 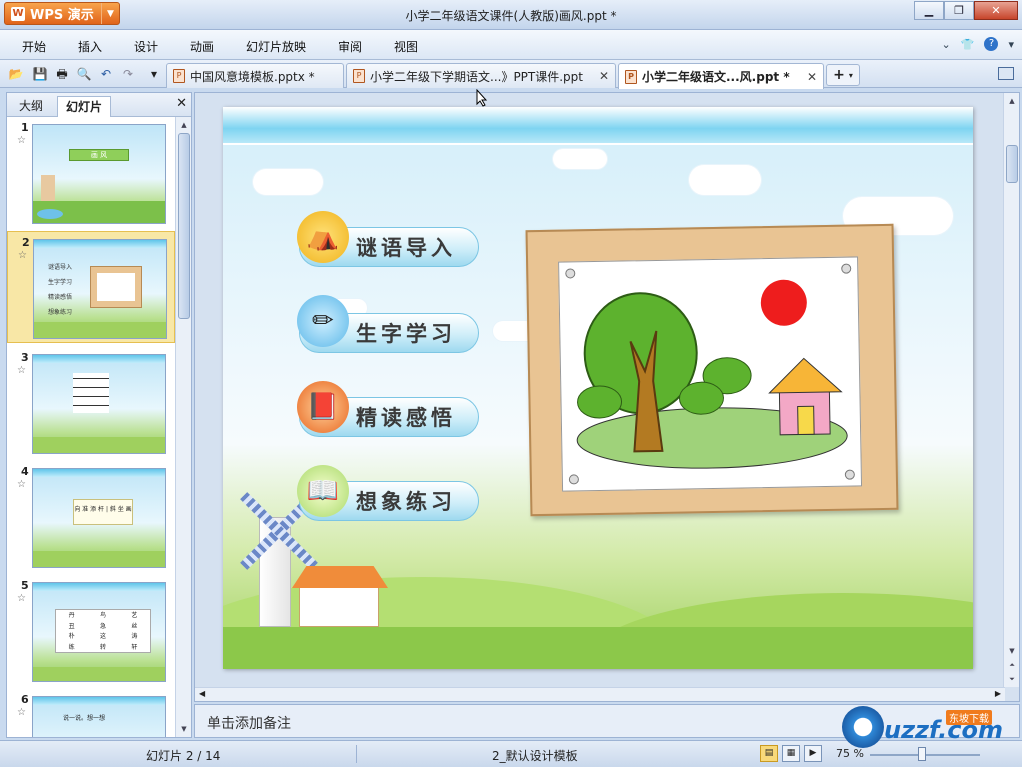 What do you see at coordinates (573, 479) in the screenshot?
I see `pin-icon` at bounding box center [573, 479].